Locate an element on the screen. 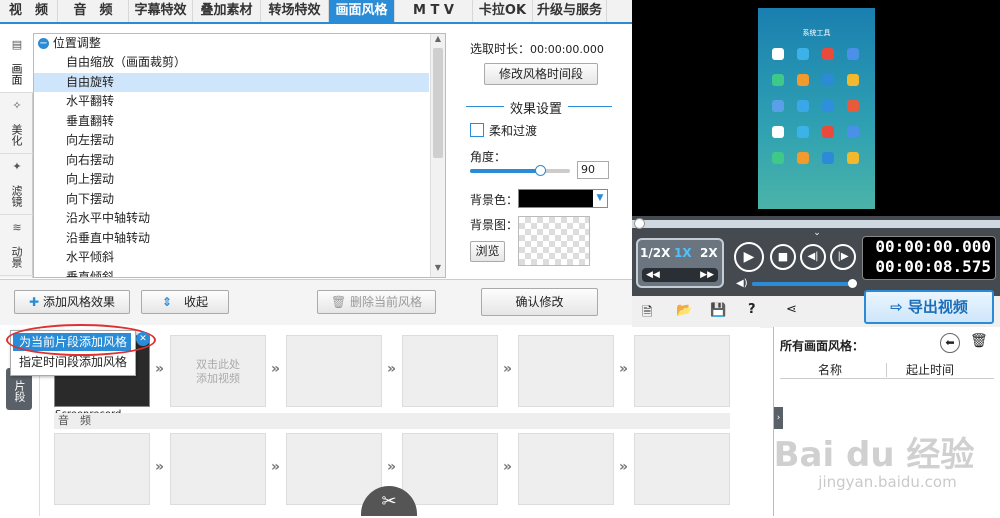 The image size is (1000, 518). tab-5: 画面风格 is located at coordinates (362, 11).